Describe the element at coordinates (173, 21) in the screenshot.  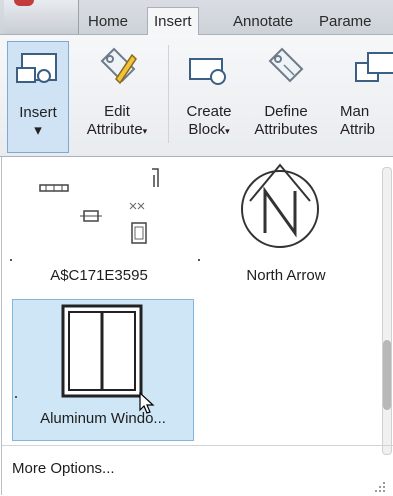
I see `tab-insert: Insert` at that location.